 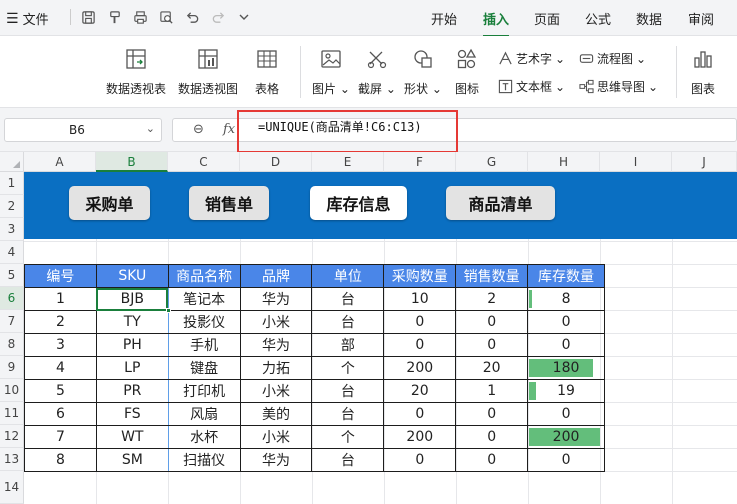 What do you see at coordinates (198, 129) in the screenshot?
I see `zoom-icon: ⊖` at bounding box center [198, 129].